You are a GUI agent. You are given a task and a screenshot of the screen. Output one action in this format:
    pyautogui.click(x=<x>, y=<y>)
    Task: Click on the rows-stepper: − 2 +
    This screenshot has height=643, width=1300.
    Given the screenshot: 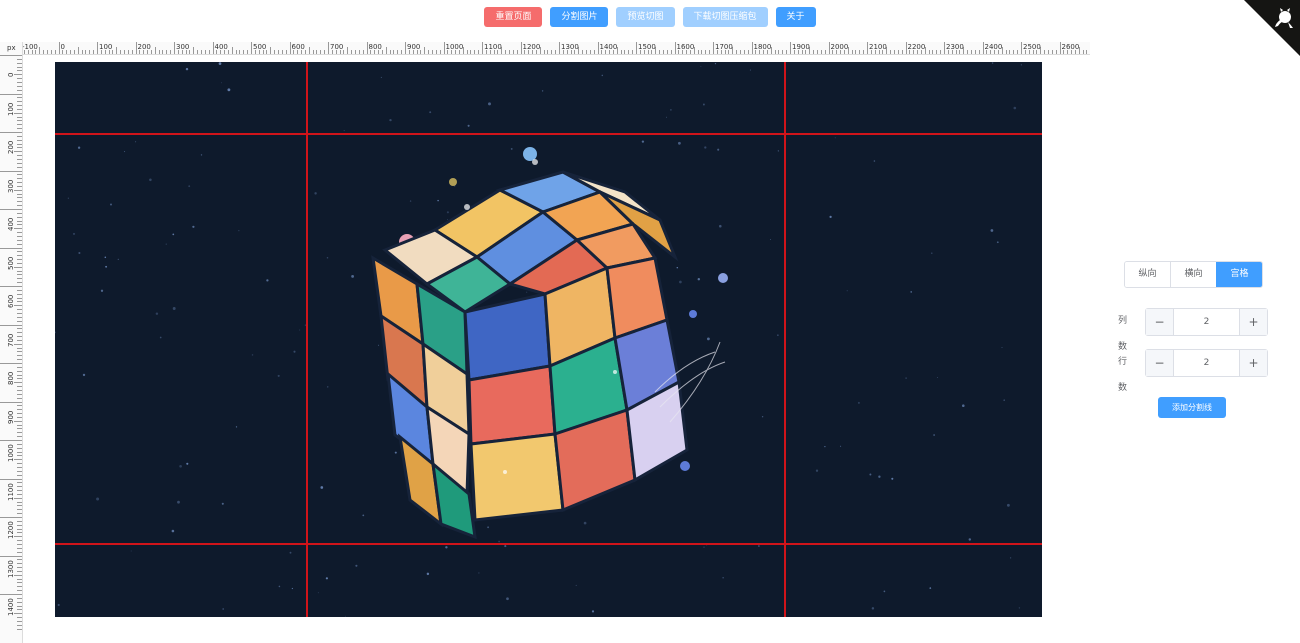 What is the action you would take?
    pyautogui.click(x=1206, y=363)
    